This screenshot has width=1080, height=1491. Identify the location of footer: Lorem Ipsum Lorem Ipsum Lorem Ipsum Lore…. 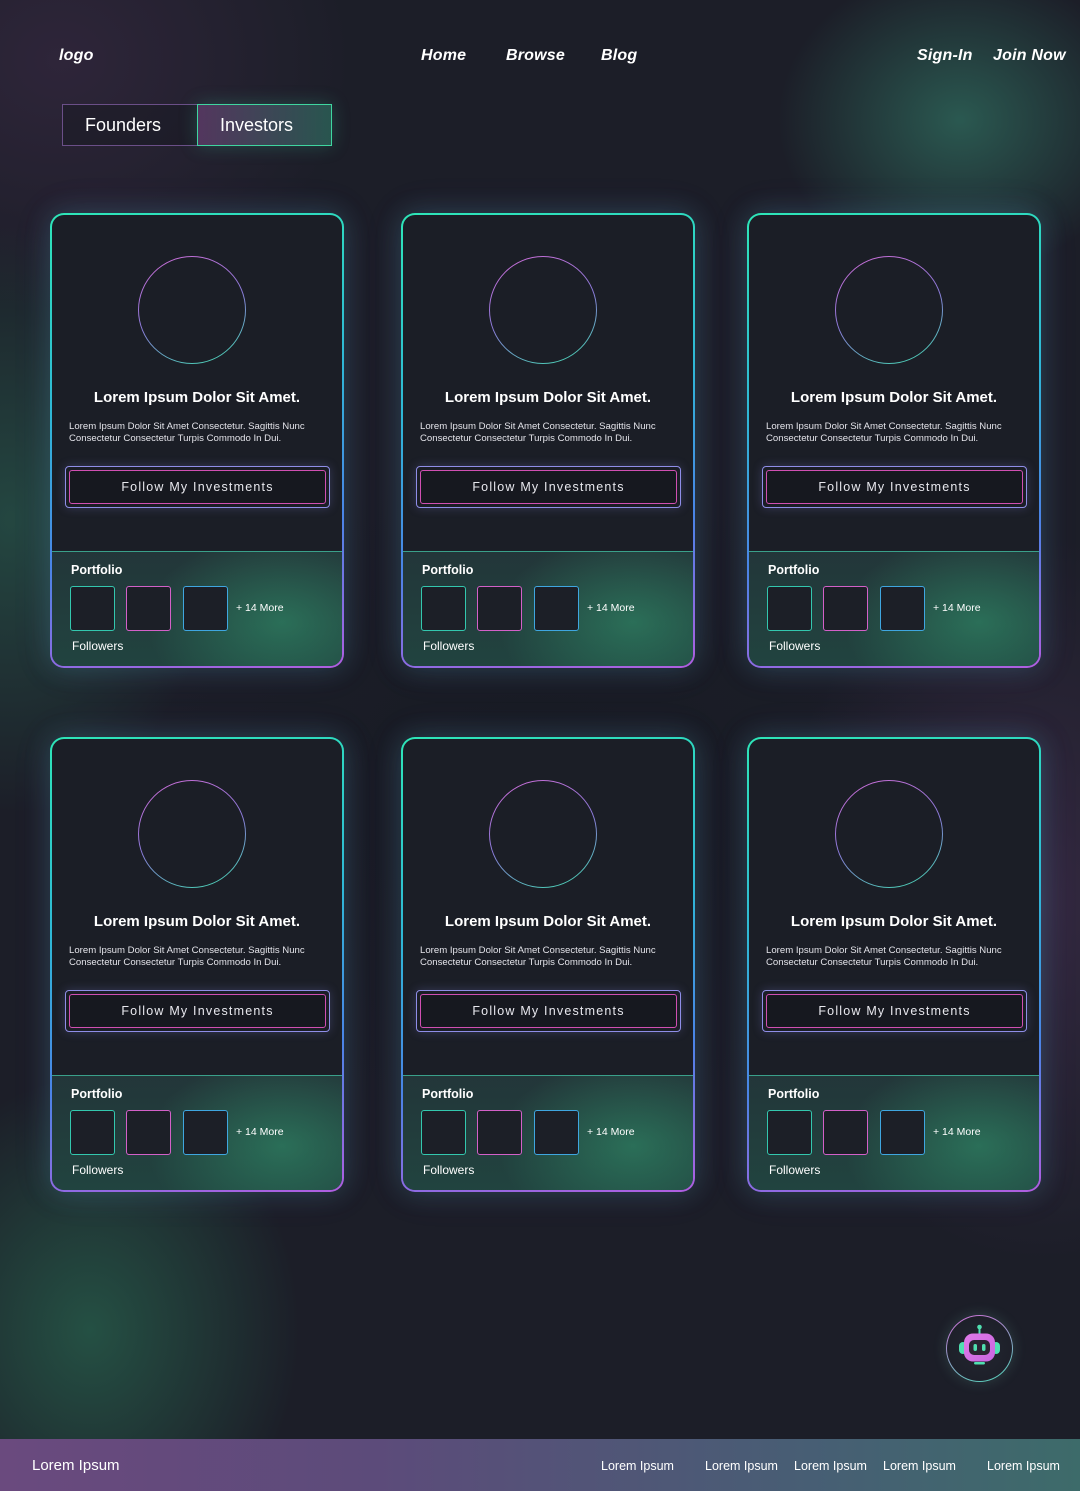
(540, 1465).